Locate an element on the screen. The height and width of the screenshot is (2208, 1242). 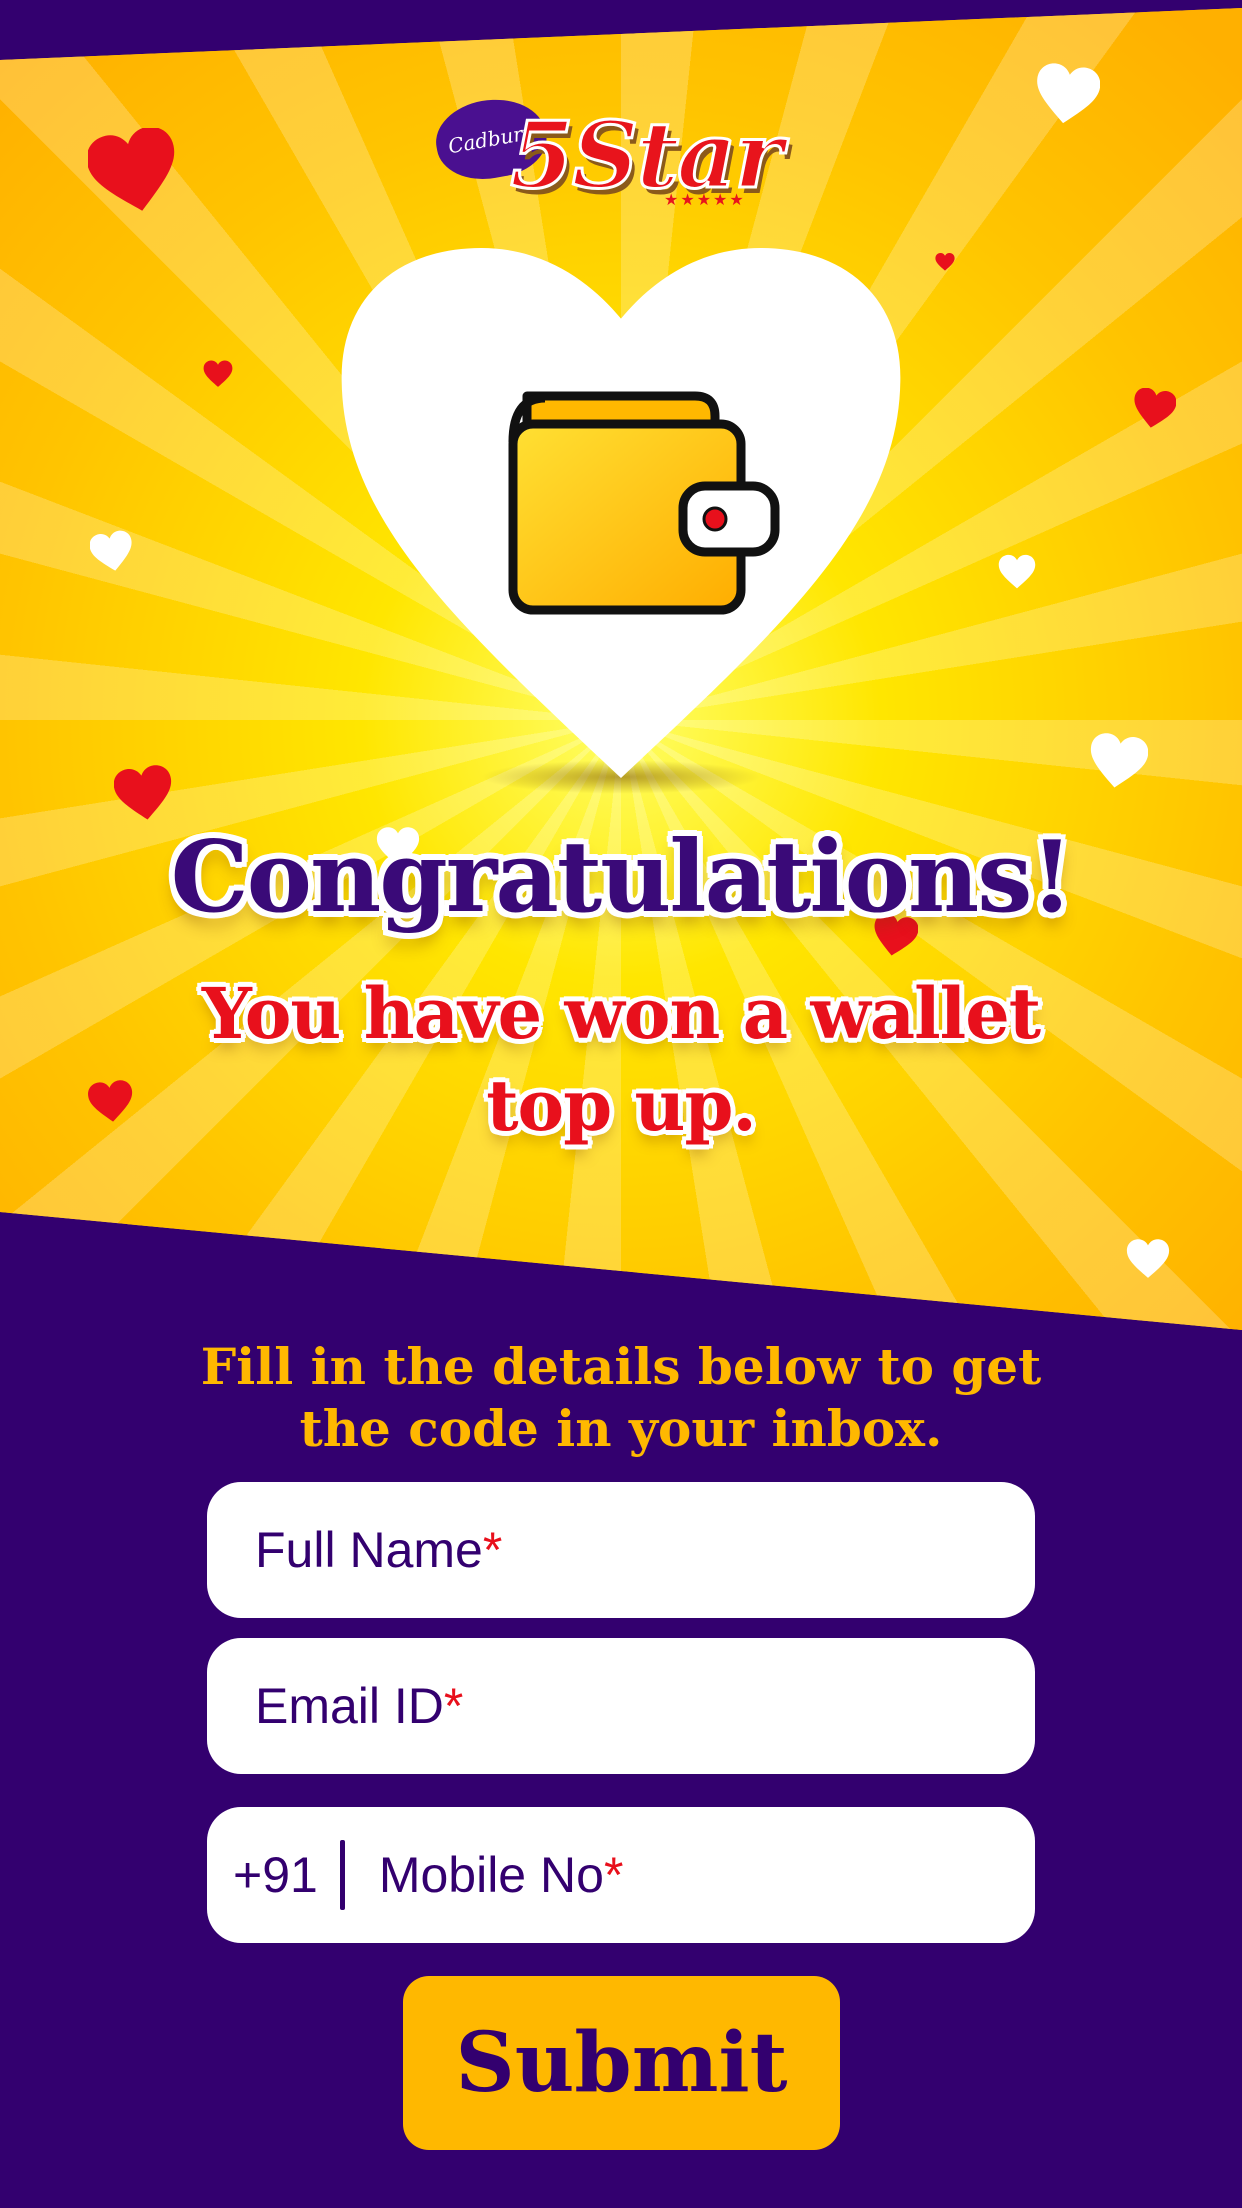
cadbury-5star-logo: Cadbury 5Star ★★★★★ is located at coordinates (608, 156).